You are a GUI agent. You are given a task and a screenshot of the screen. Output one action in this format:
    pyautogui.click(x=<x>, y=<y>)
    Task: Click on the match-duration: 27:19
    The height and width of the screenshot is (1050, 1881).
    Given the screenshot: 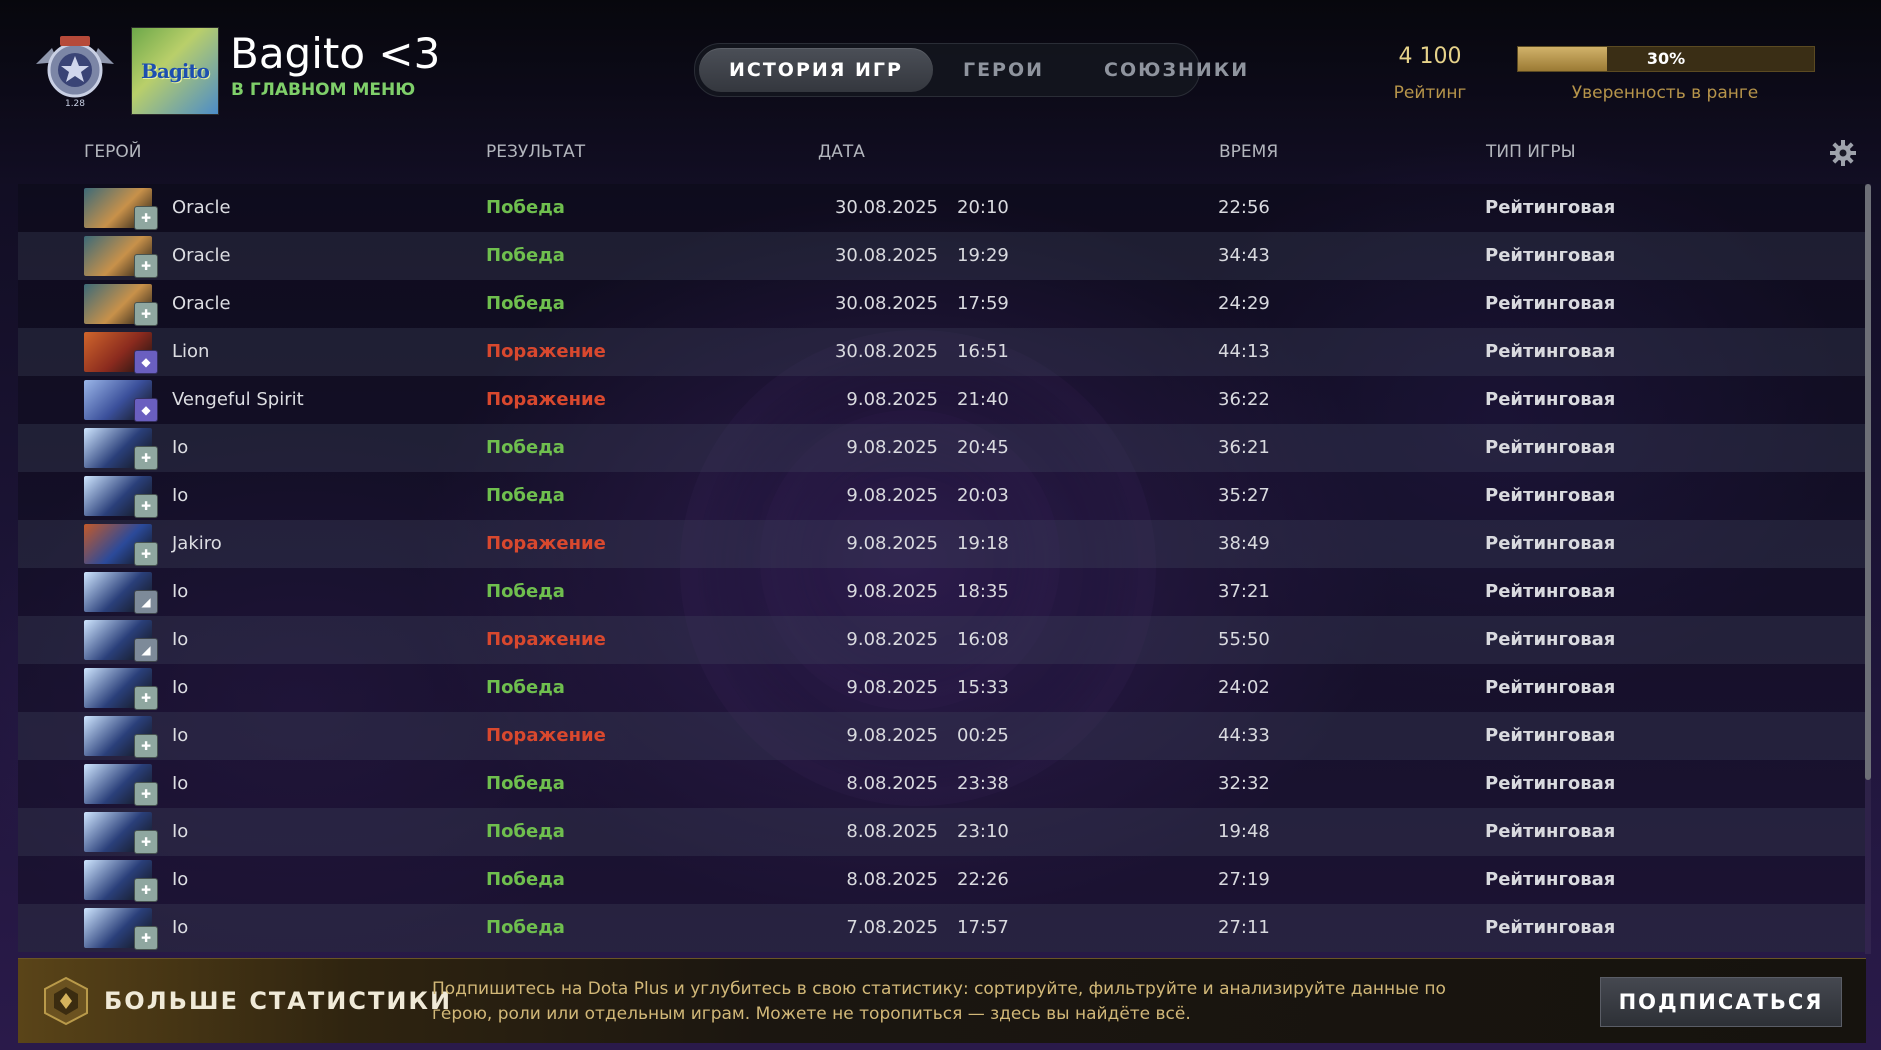 What is the action you would take?
    pyautogui.click(x=1244, y=879)
    